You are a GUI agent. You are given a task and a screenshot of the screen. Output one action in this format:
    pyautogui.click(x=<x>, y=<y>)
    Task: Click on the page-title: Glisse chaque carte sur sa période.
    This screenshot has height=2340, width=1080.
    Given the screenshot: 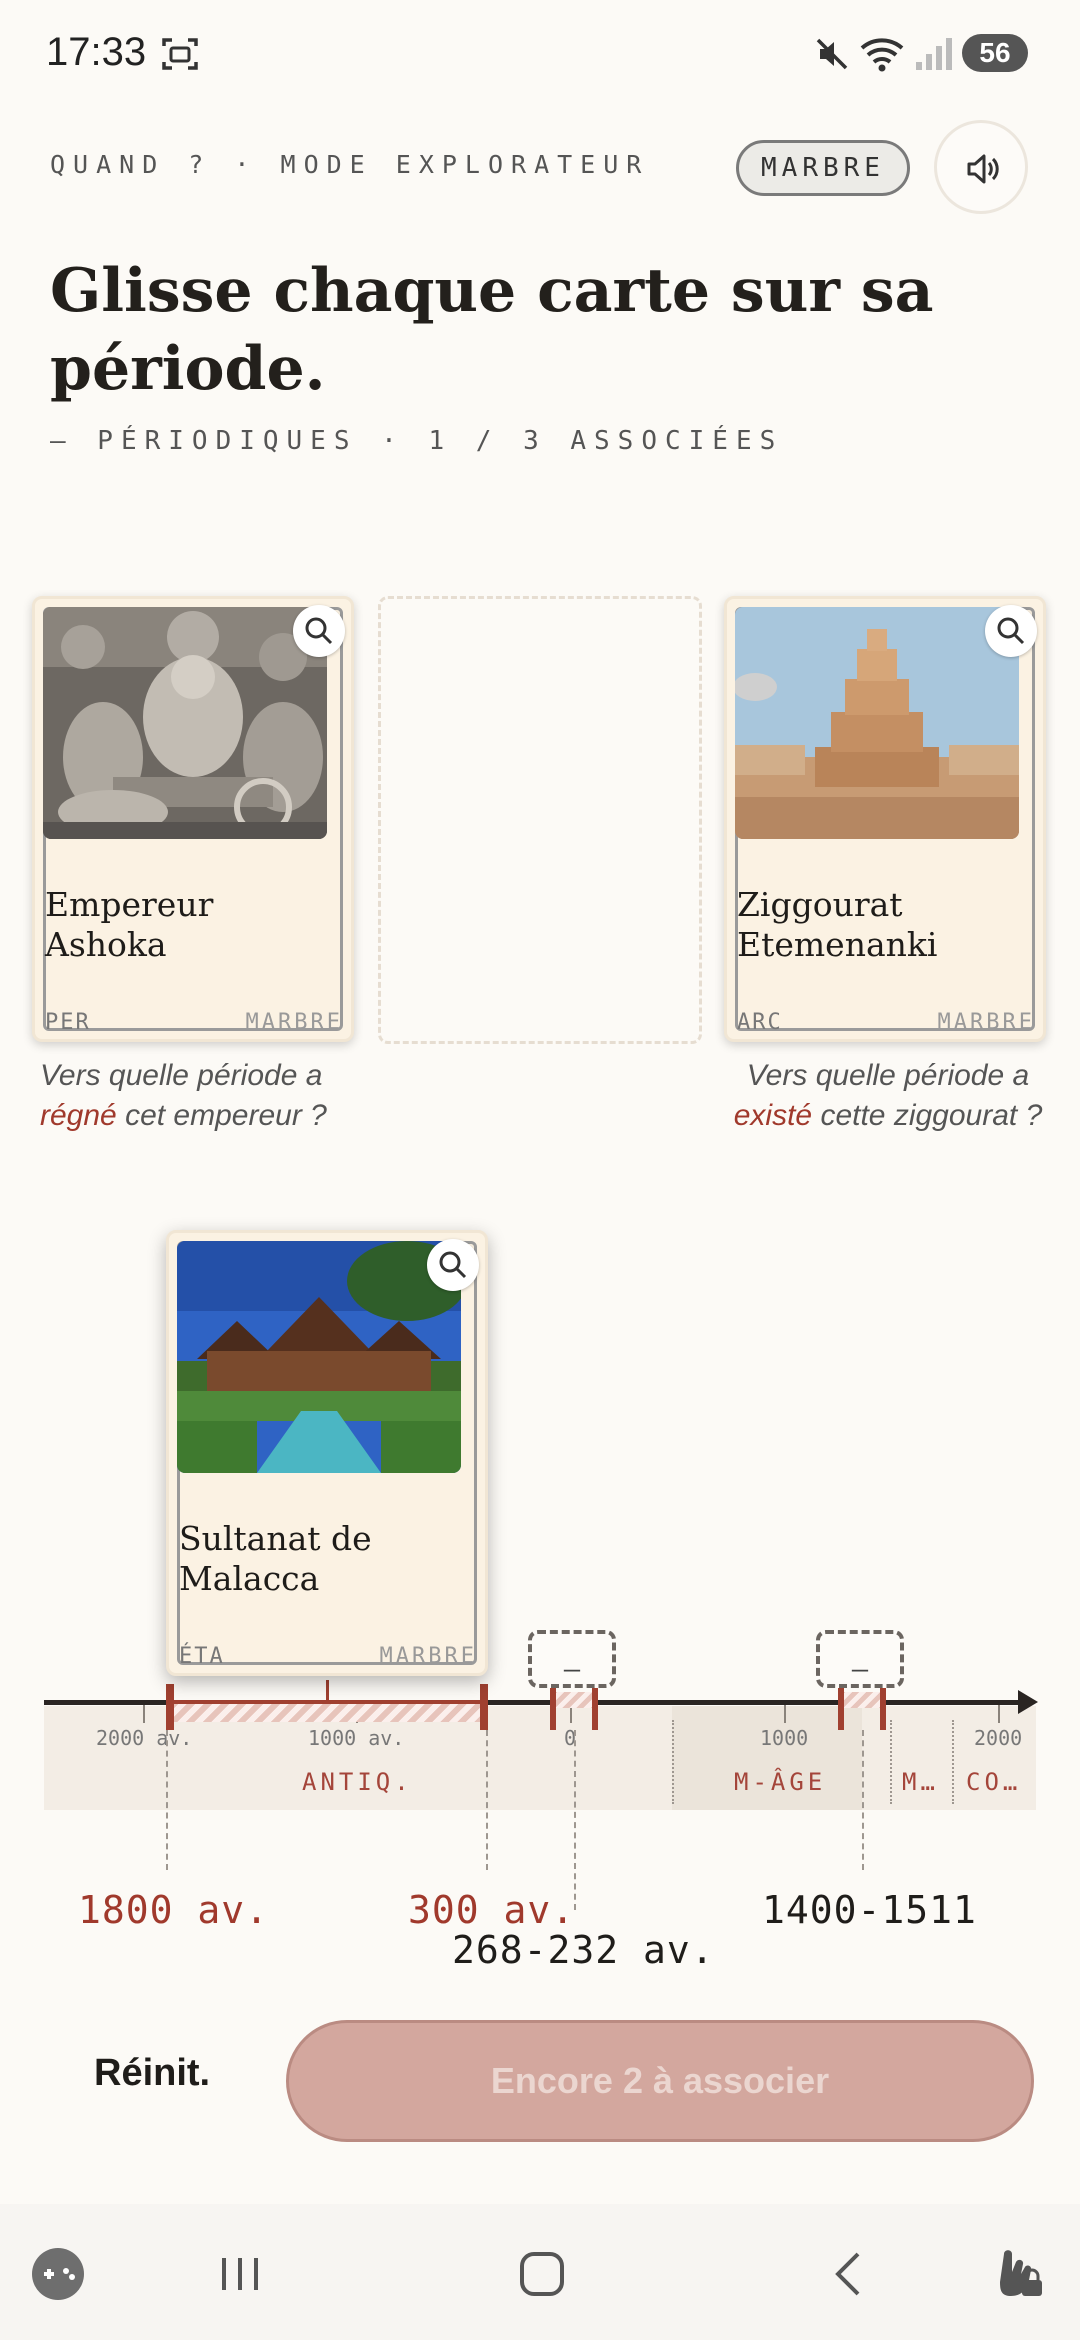 What is the action you would take?
    pyautogui.click(x=492, y=330)
    